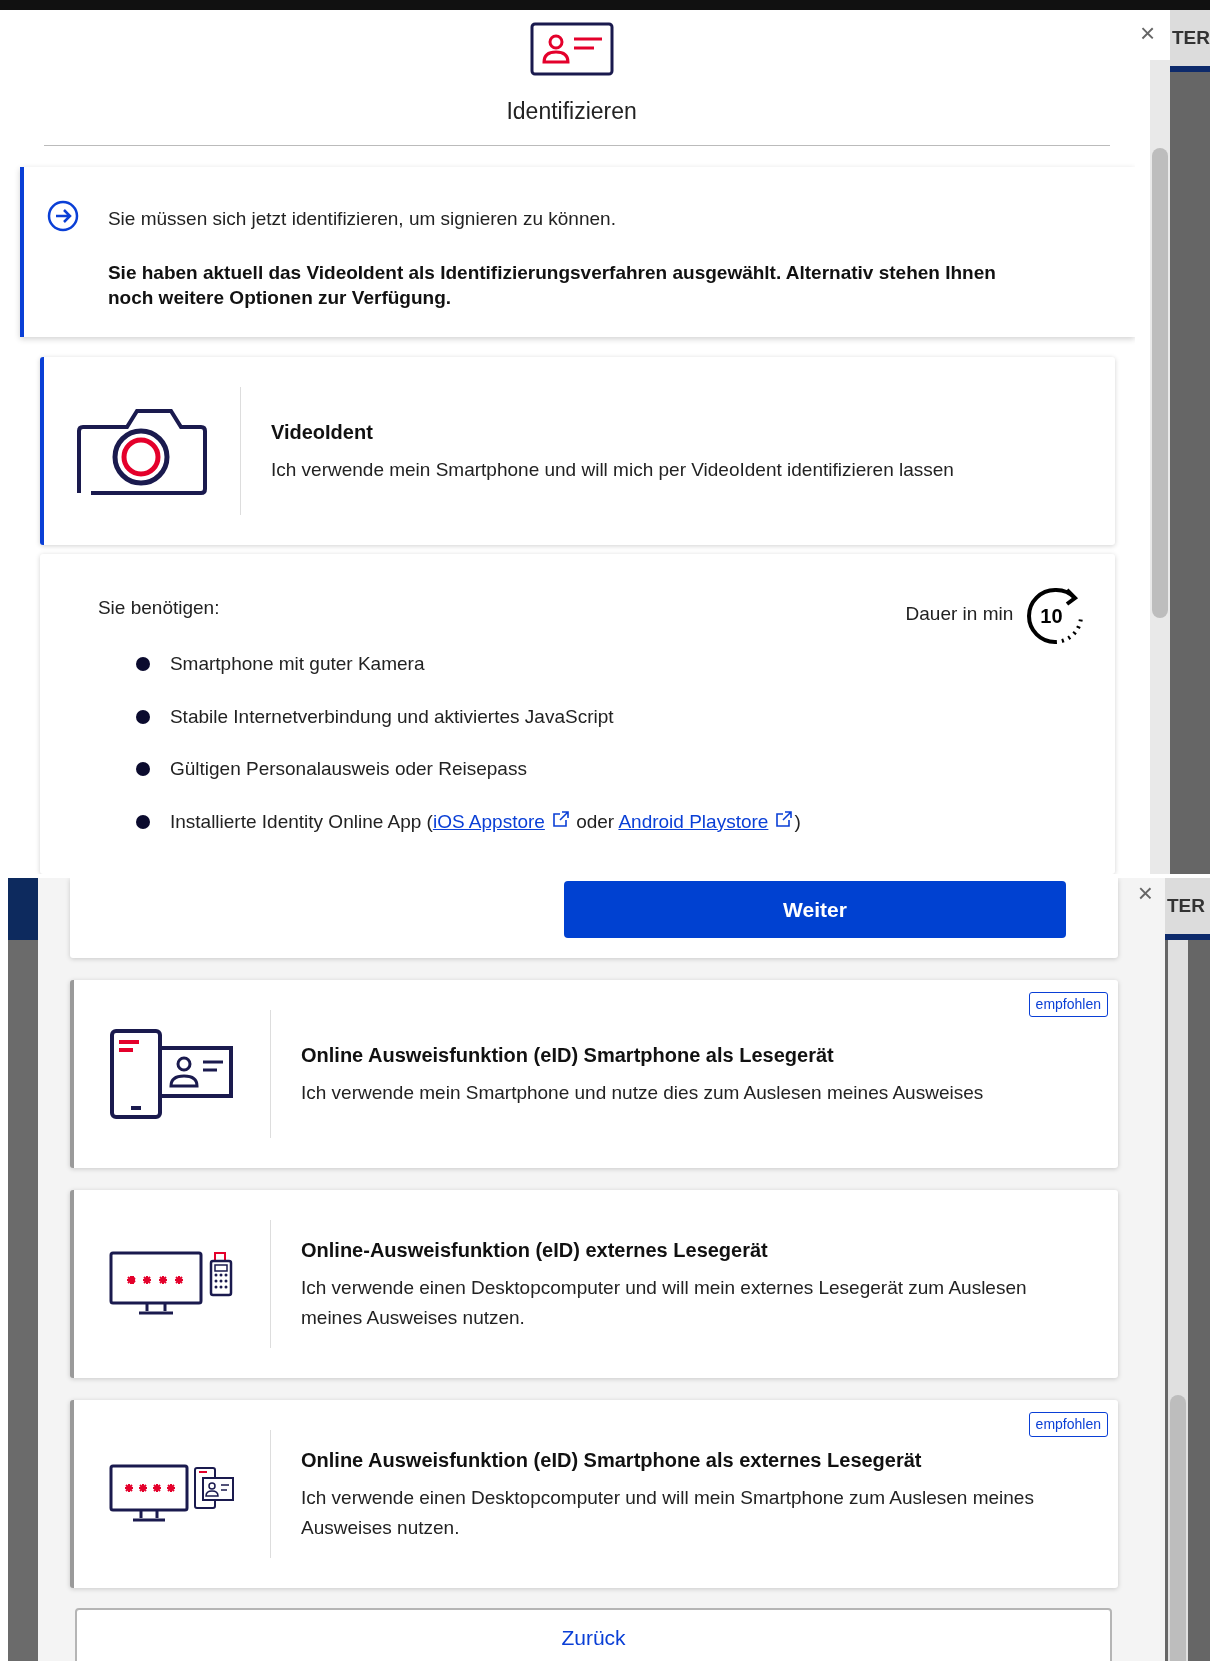 This screenshot has width=1210, height=1661. What do you see at coordinates (172, 1074) in the screenshot?
I see `phone-id-card-icon` at bounding box center [172, 1074].